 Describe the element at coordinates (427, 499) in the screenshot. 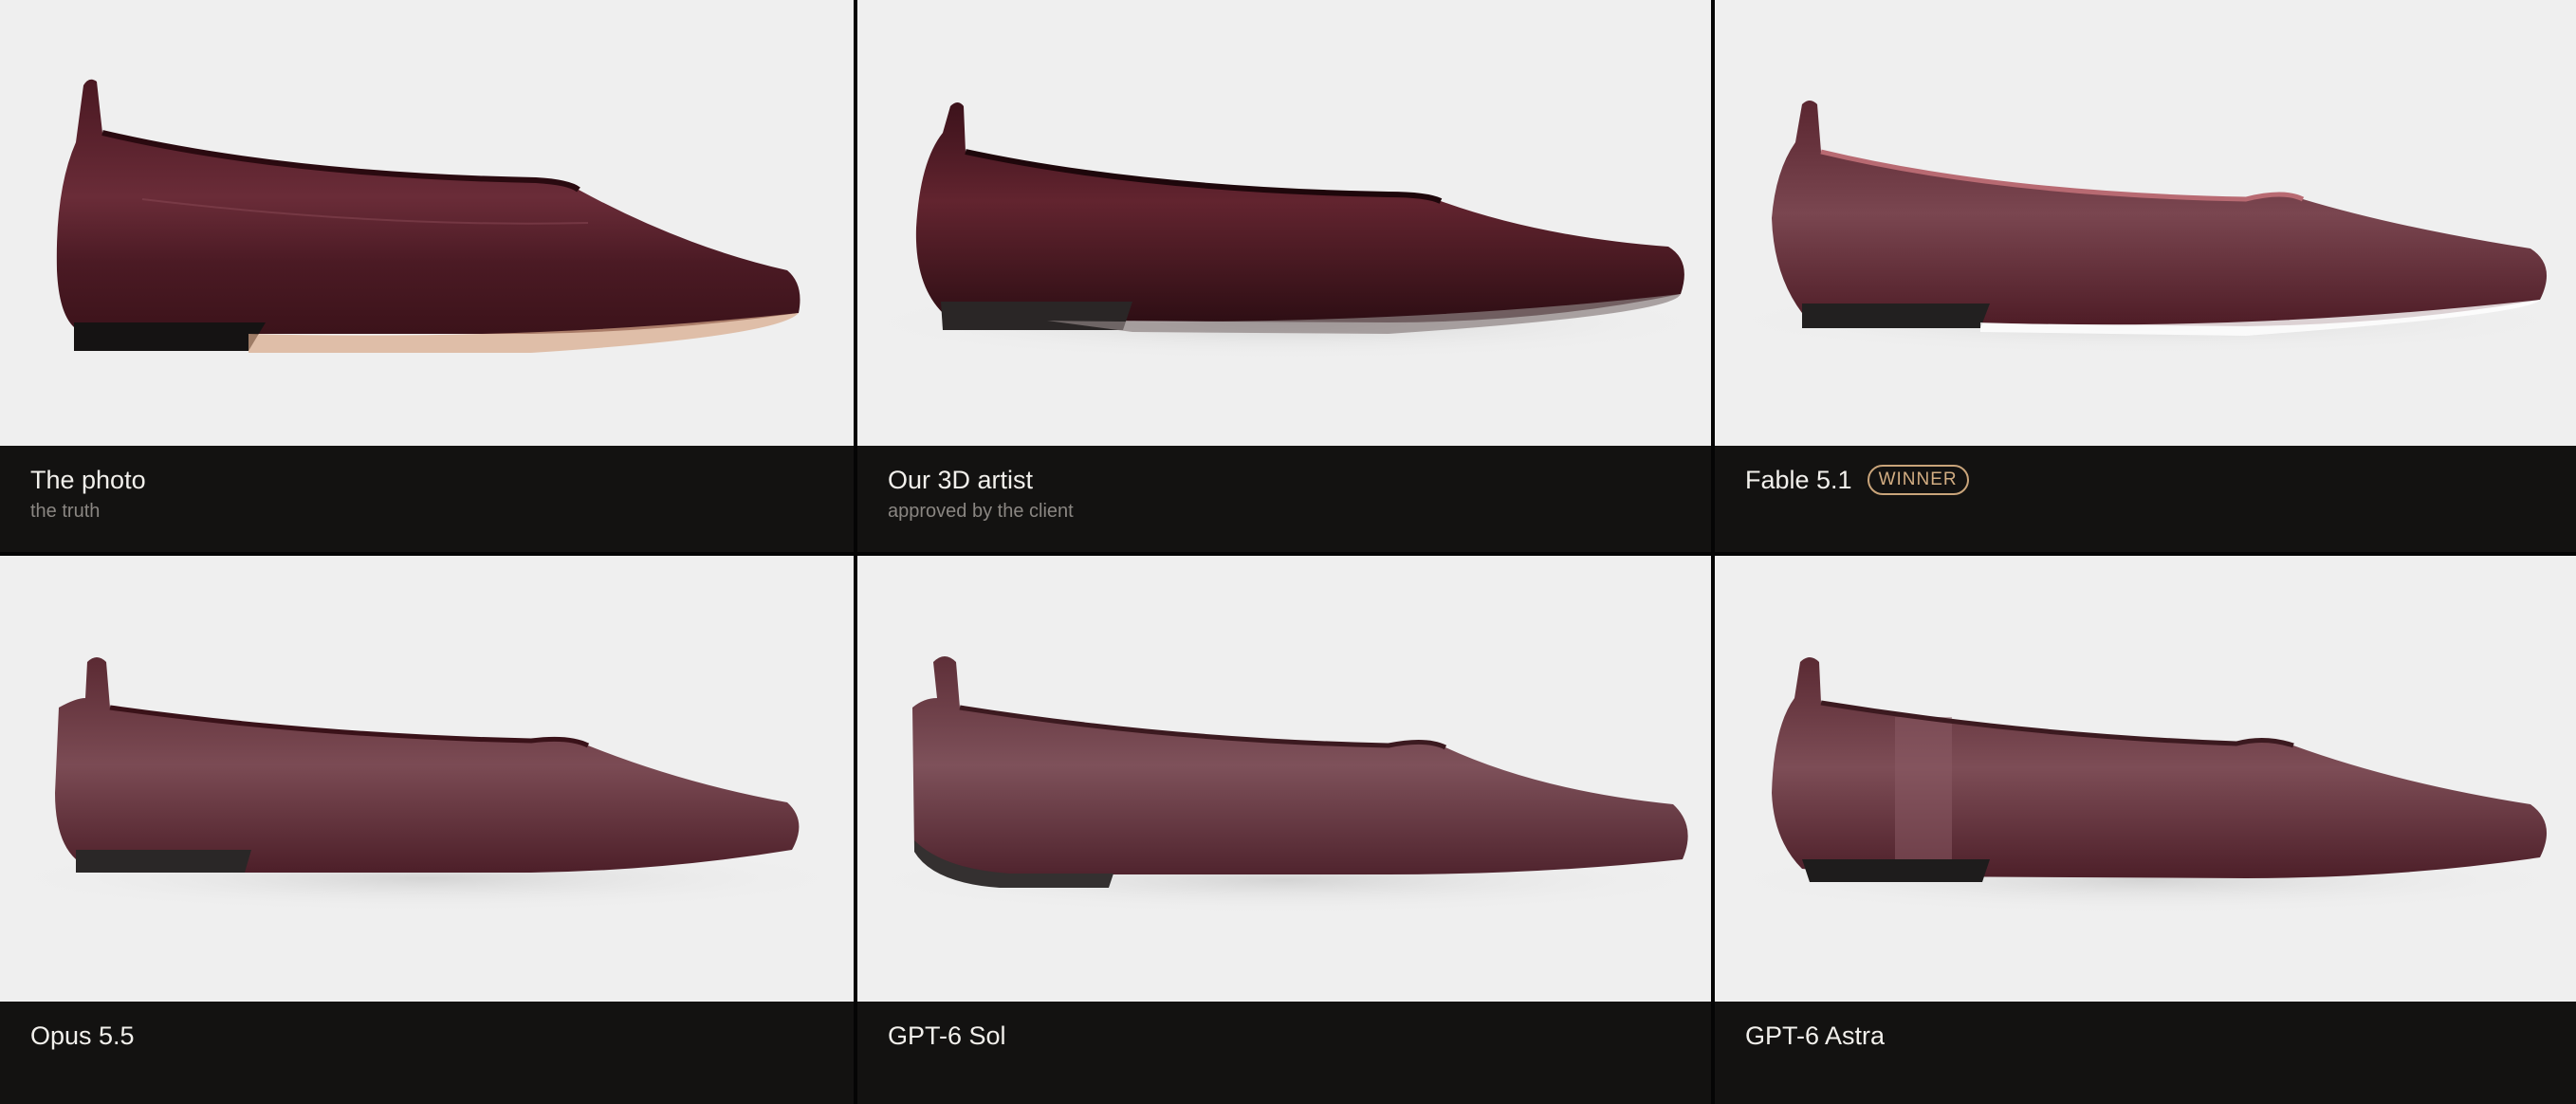

I see `panel-caption: The photo the truth` at that location.